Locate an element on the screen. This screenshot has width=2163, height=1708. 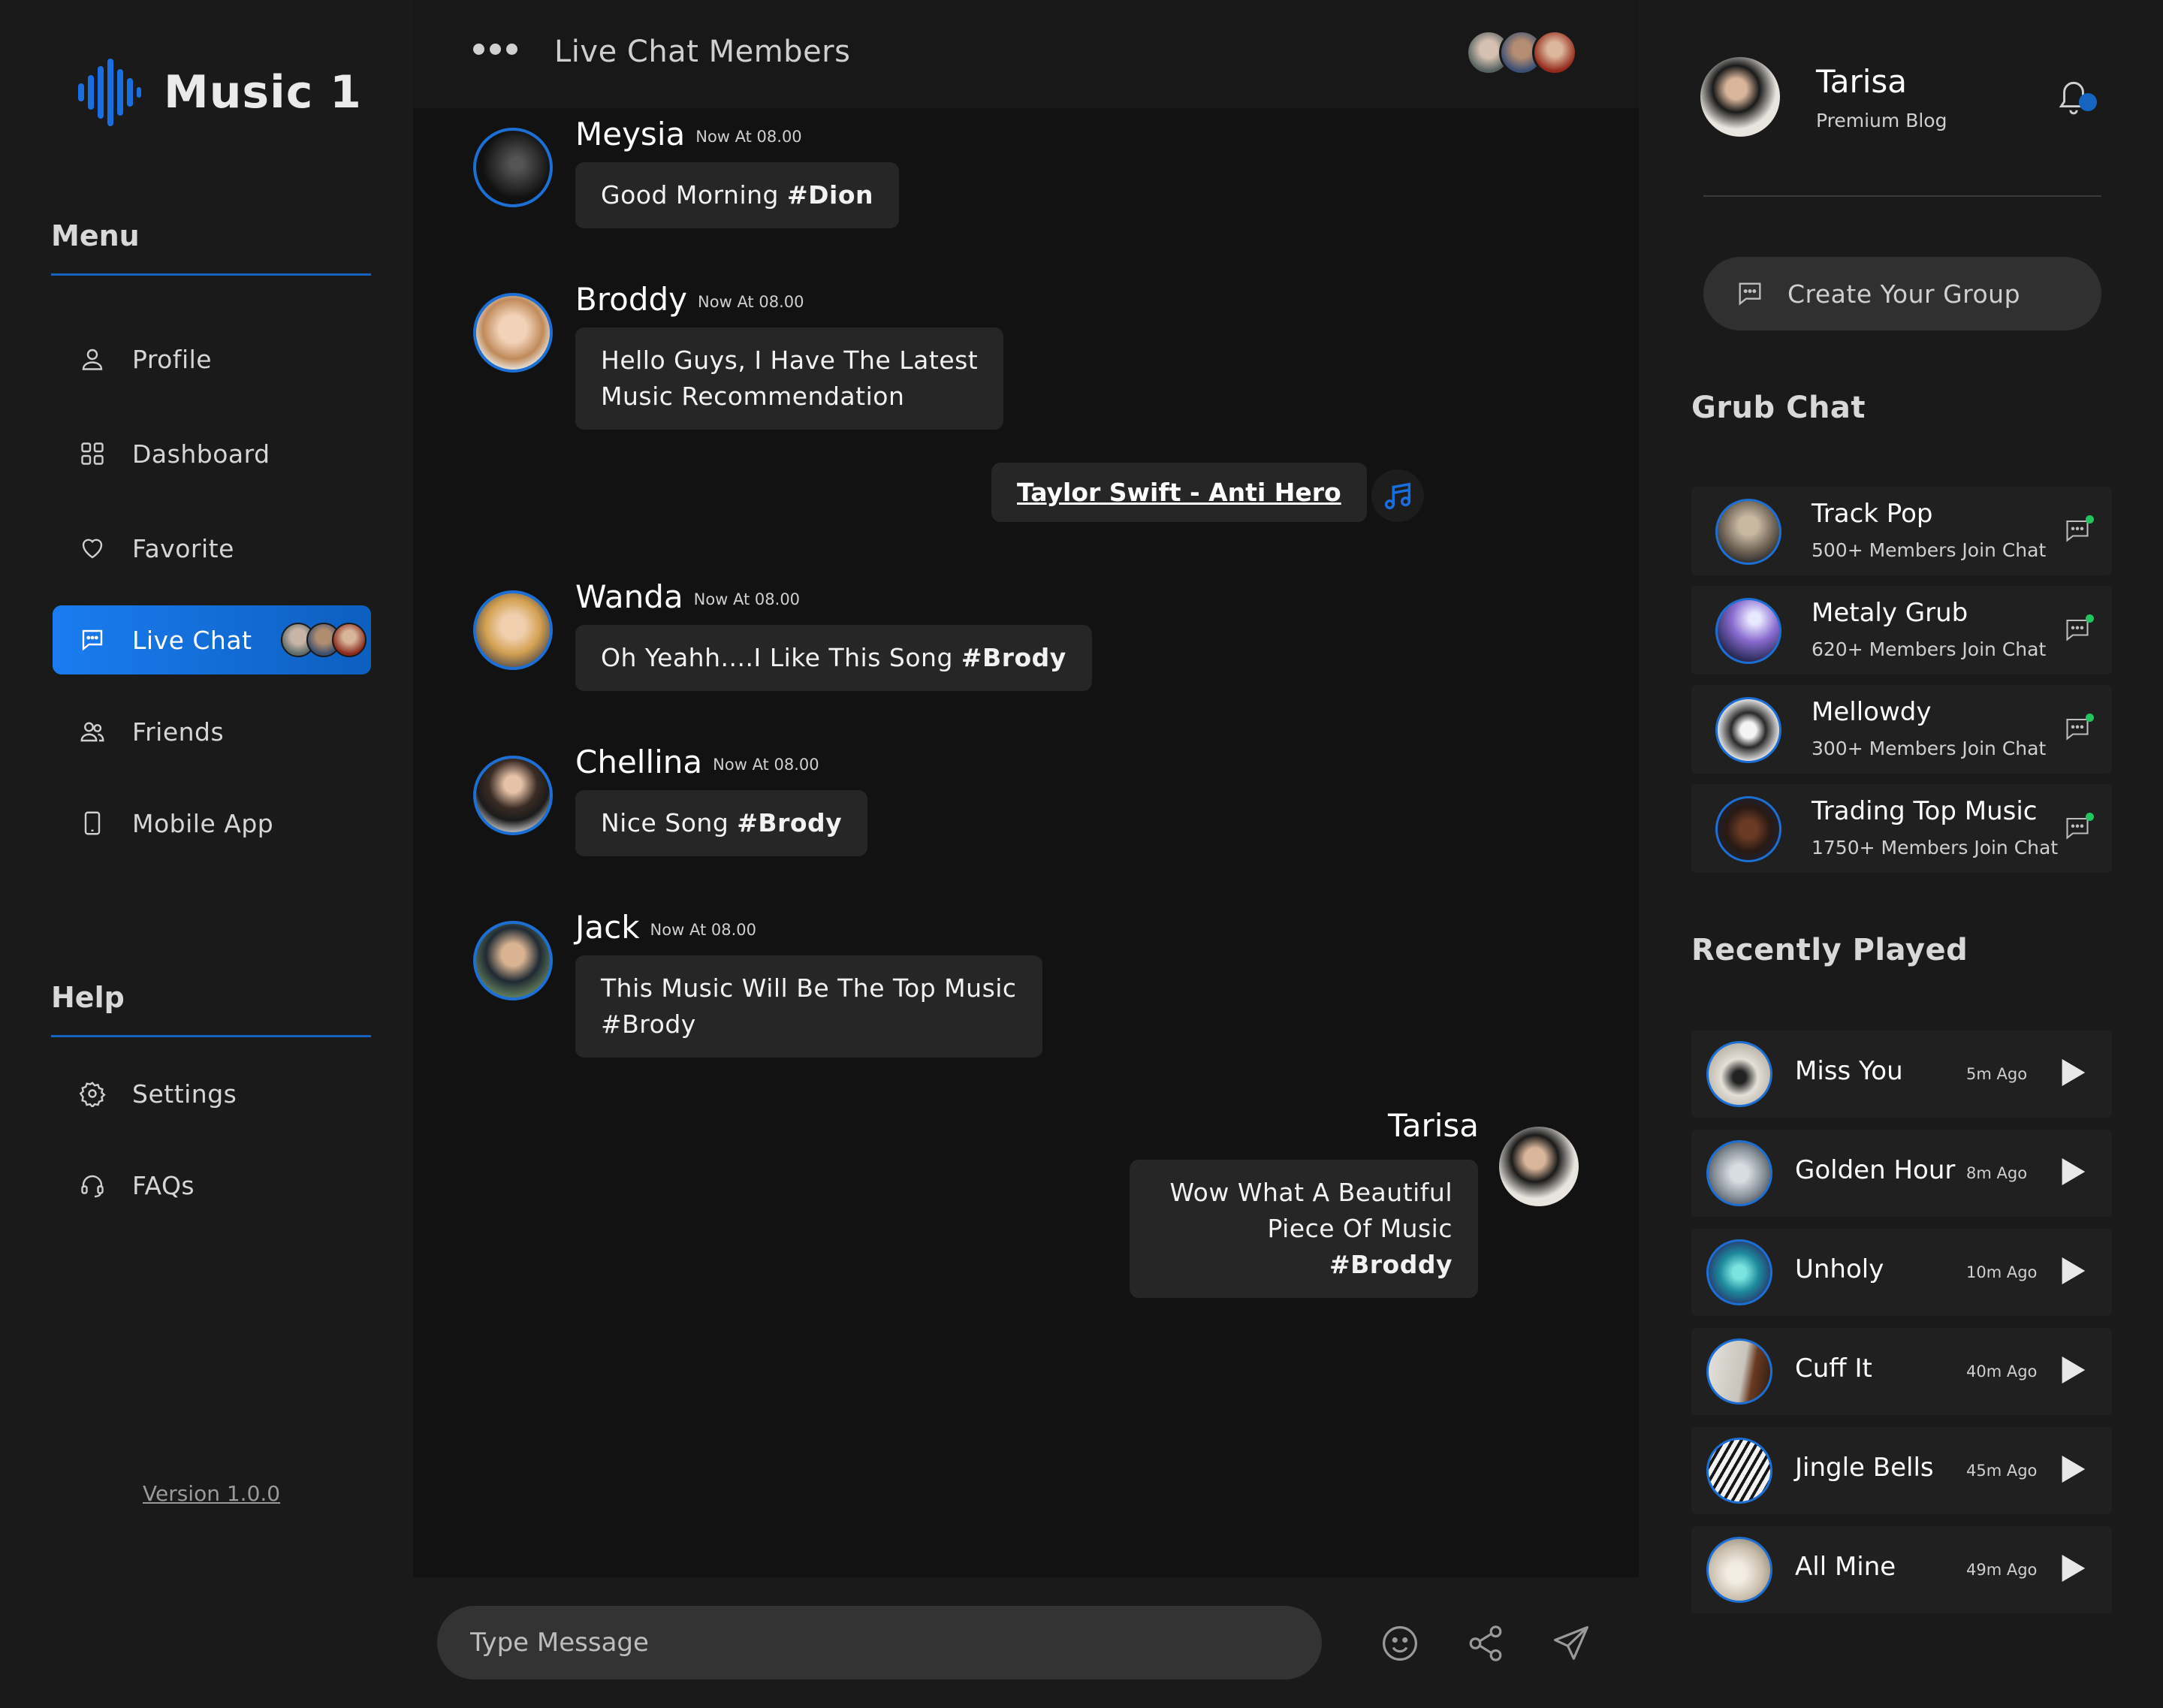
notification-button is located at coordinates (2076, 97).